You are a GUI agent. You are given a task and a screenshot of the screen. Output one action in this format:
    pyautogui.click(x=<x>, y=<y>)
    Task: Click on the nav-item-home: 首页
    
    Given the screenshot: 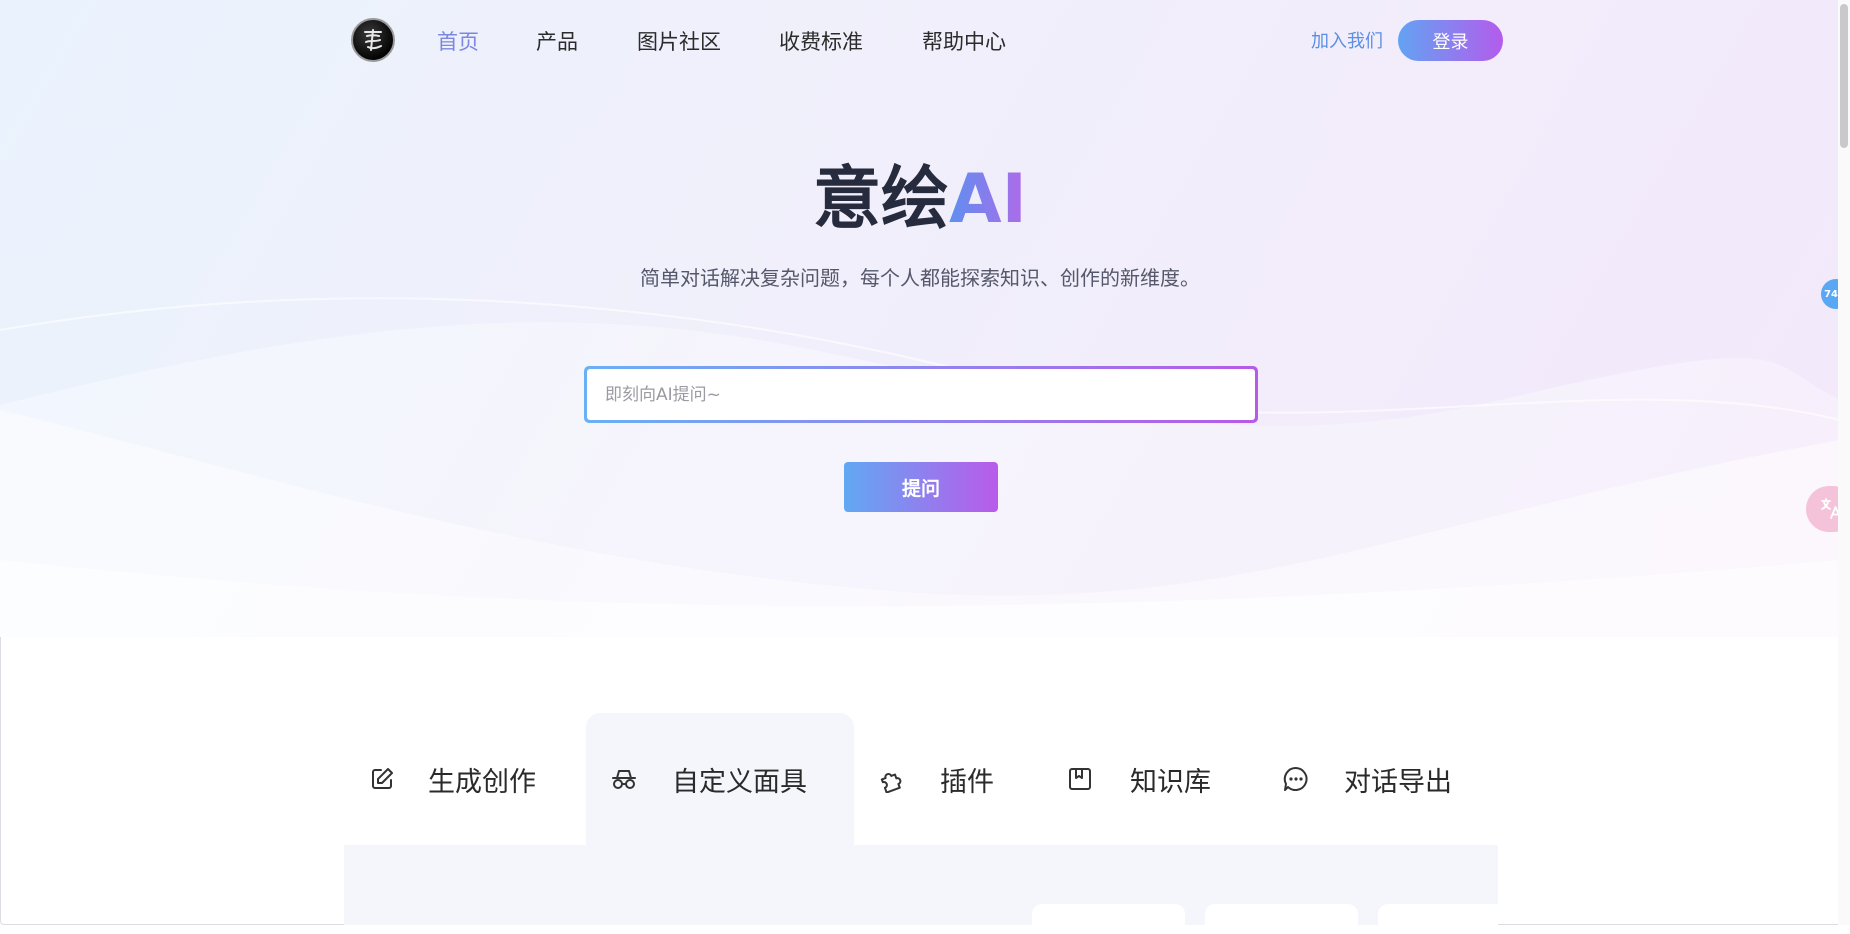 What is the action you would take?
    pyautogui.click(x=458, y=41)
    